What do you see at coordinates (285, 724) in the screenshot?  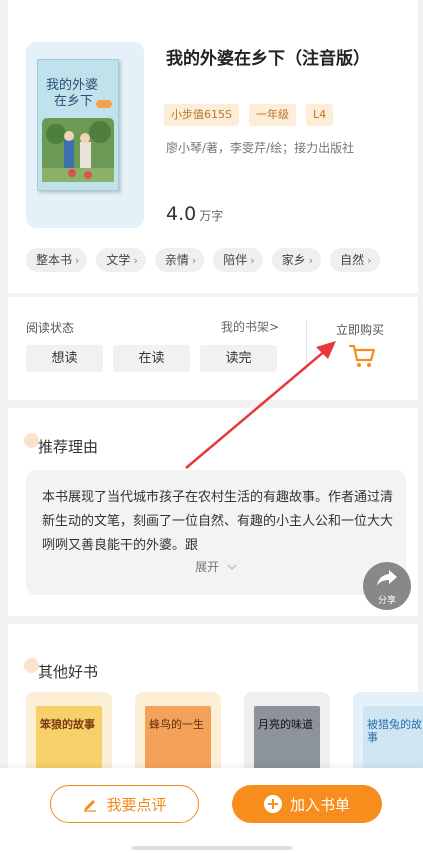 I see `other-book-title: 月亮的味道` at bounding box center [285, 724].